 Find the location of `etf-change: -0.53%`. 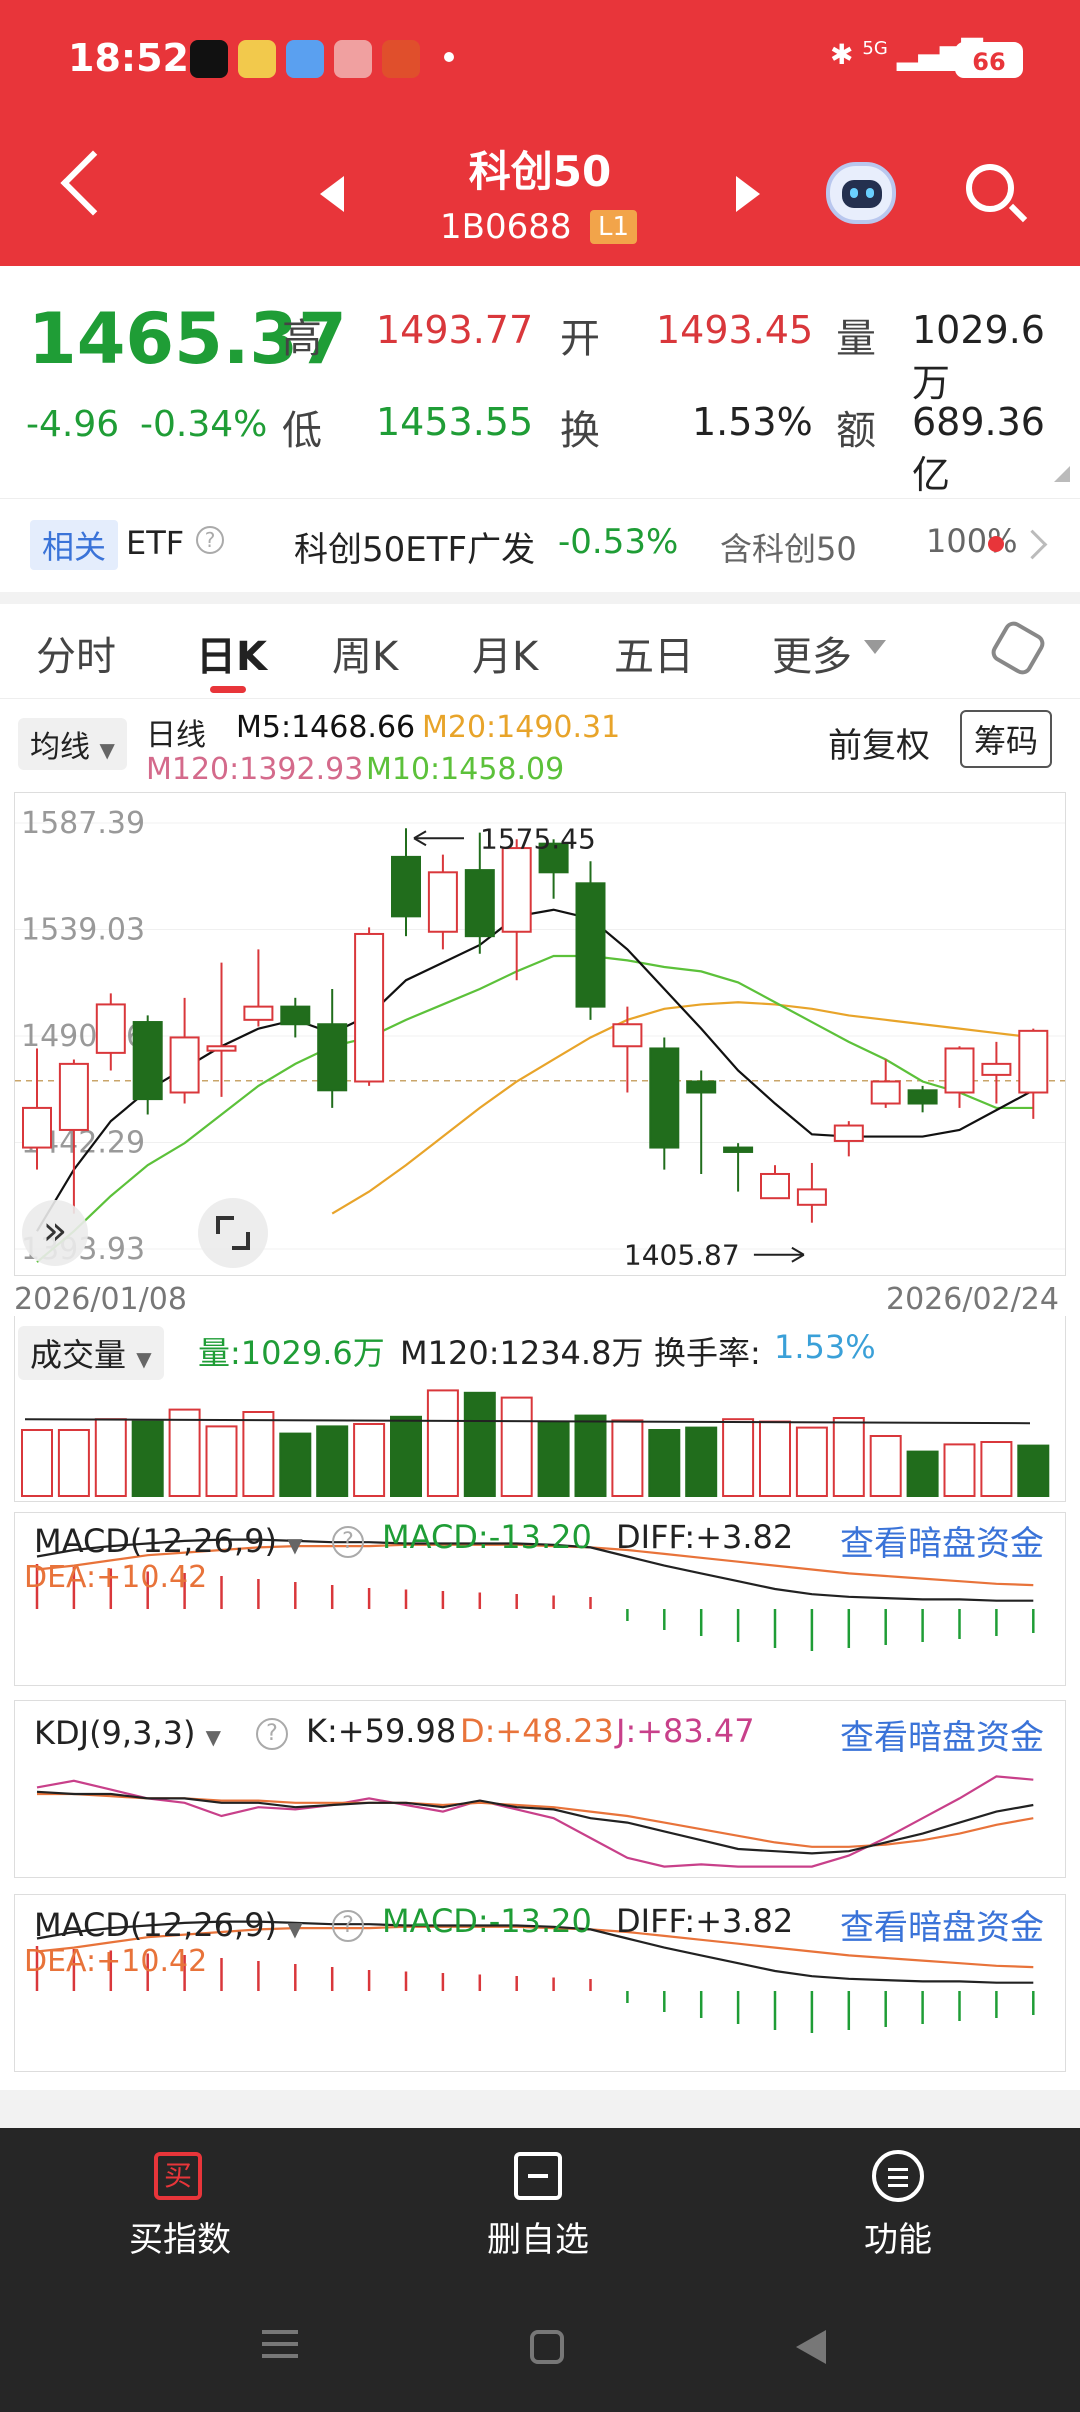

etf-change: -0.53% is located at coordinates (618, 542).